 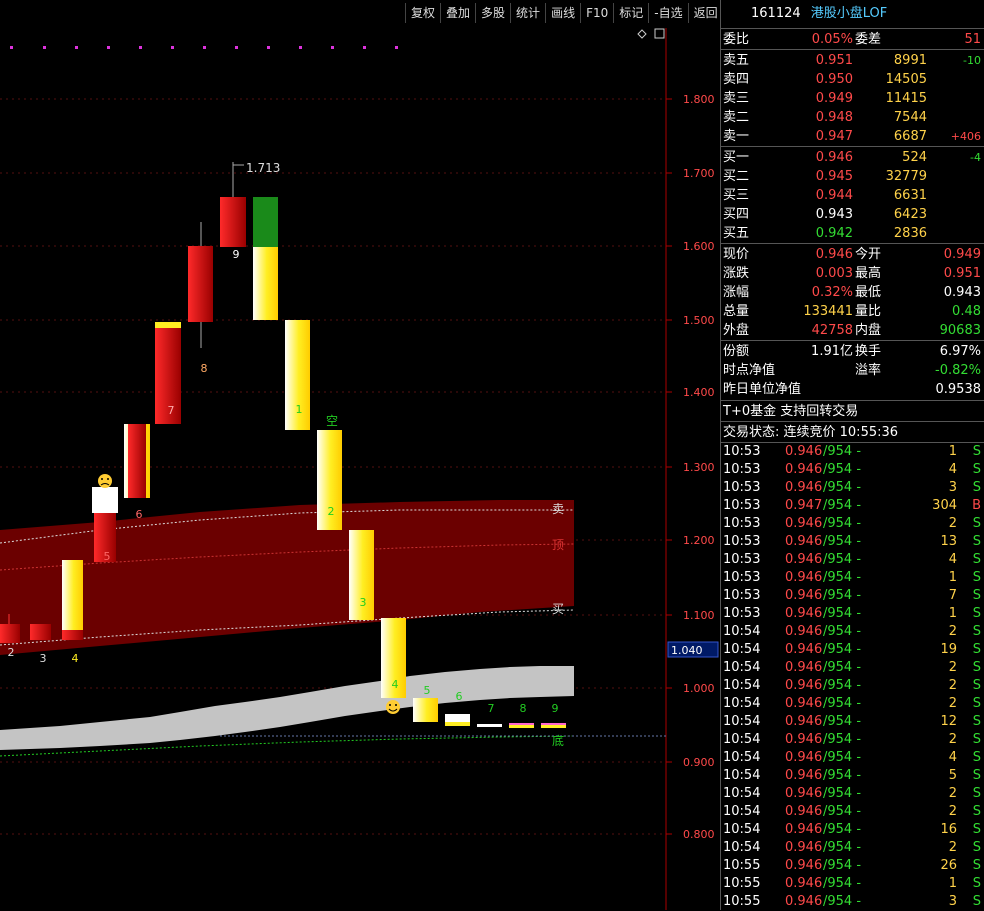 What do you see at coordinates (910, 214) in the screenshot?
I see `bid-volume: 6423` at bounding box center [910, 214].